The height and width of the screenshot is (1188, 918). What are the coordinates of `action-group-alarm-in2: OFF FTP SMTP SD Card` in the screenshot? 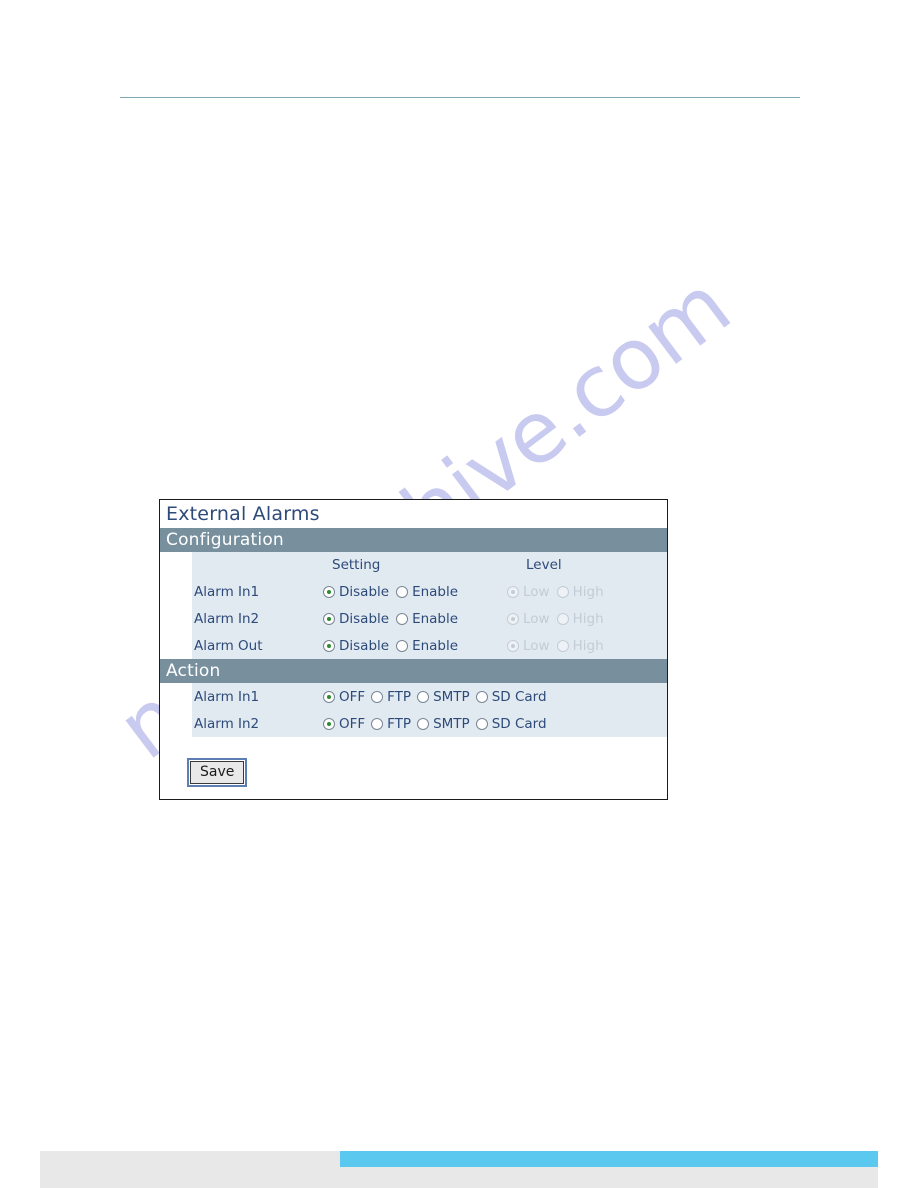 It's located at (438, 724).